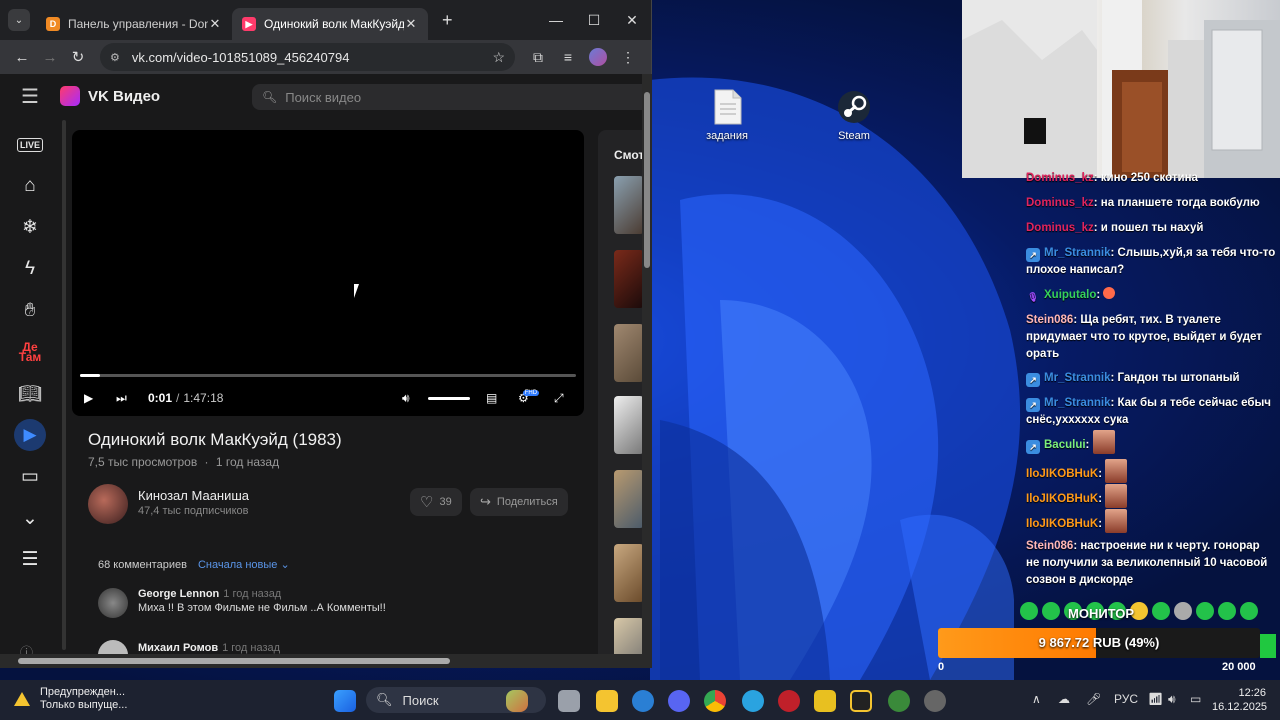  I want to click on tab-vk-video: ▶ Одинокий волк МакКуэйд (19 ✕, so click(330, 24).